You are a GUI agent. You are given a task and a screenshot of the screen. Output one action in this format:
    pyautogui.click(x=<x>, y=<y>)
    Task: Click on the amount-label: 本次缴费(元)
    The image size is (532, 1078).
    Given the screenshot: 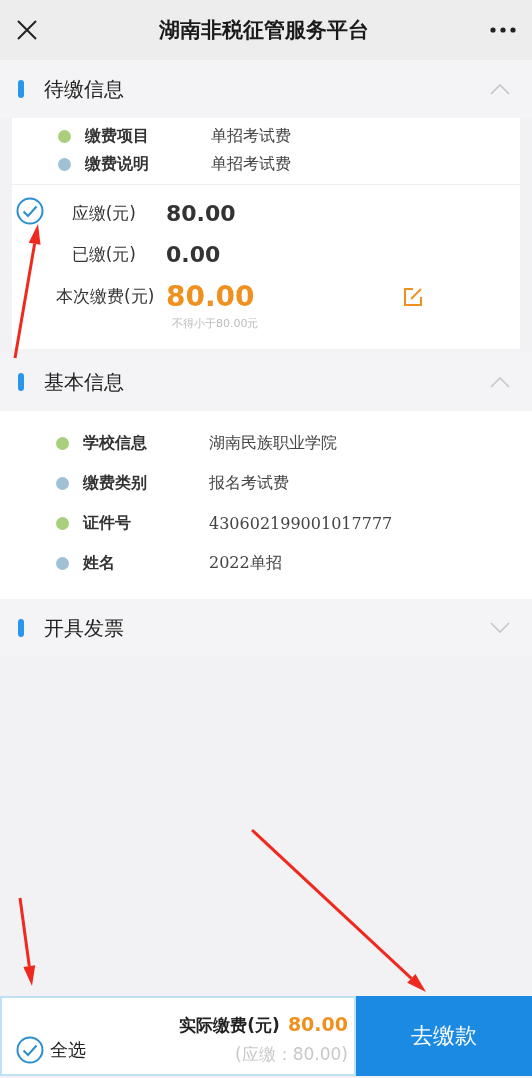 What is the action you would take?
    pyautogui.click(x=106, y=296)
    